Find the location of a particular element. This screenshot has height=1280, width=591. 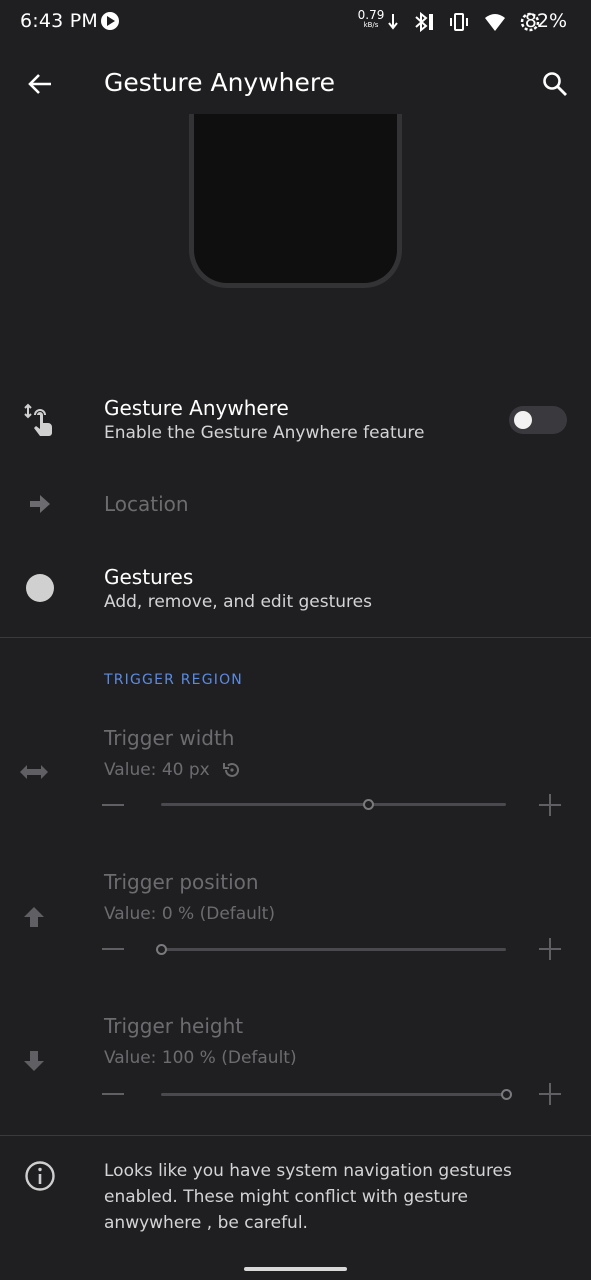

slider-value-text: Value: 40 px is located at coordinates (157, 770).